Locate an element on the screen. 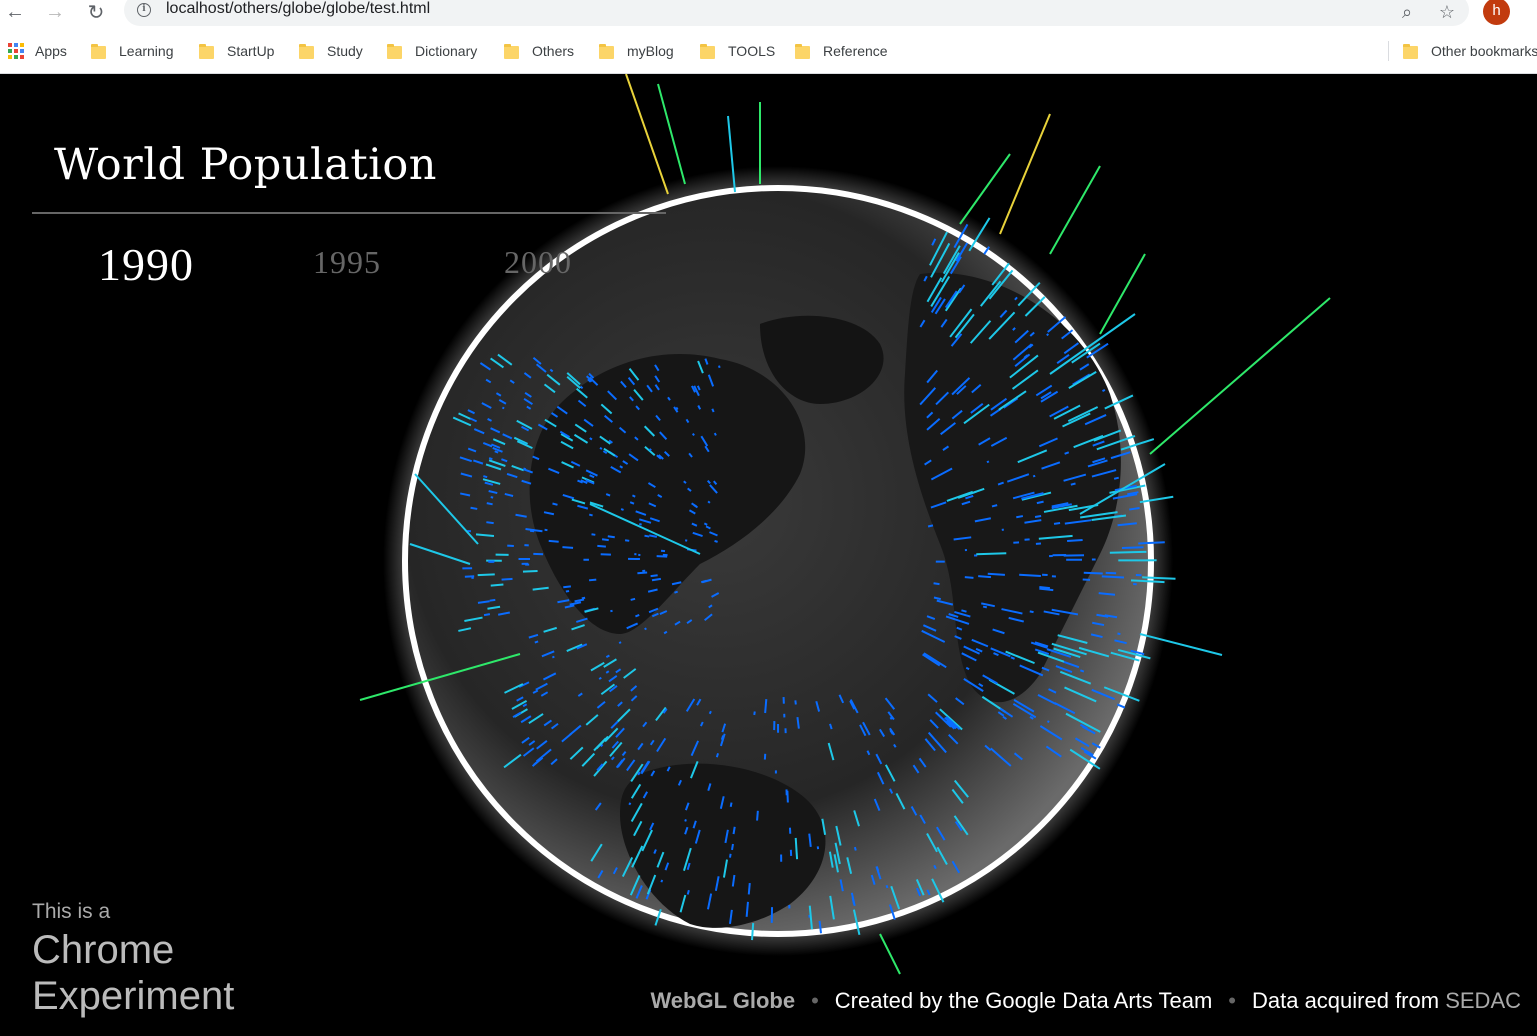  bookmark-others: Others is located at coordinates (539, 51).